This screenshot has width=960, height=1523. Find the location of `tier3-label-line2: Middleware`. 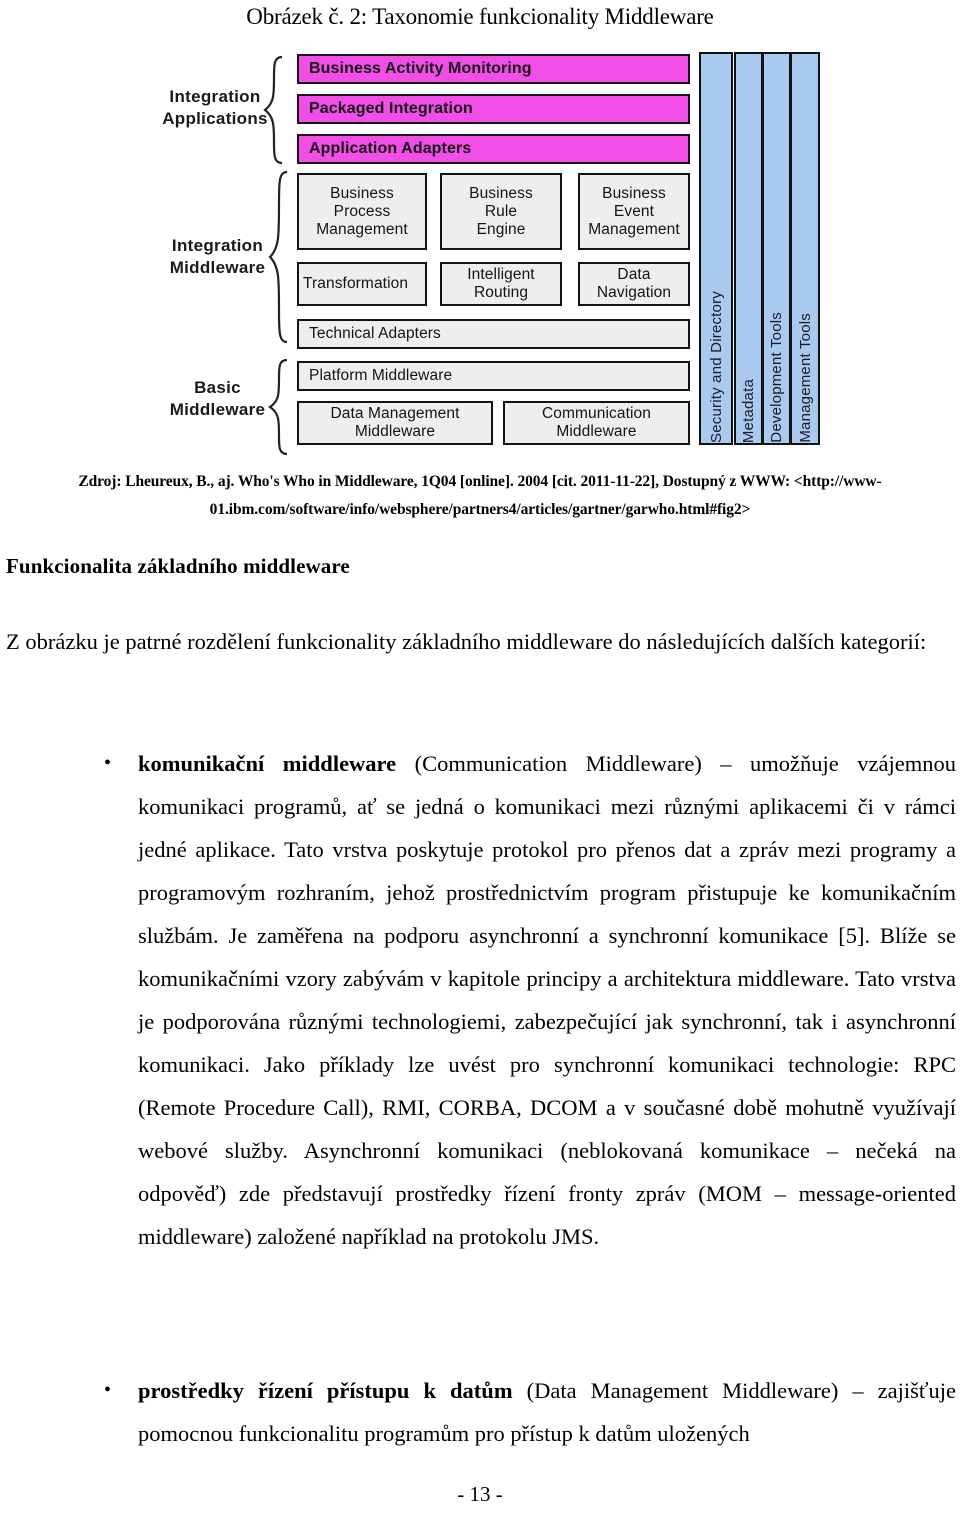

tier3-label-line2: Middleware is located at coordinates (217, 409).